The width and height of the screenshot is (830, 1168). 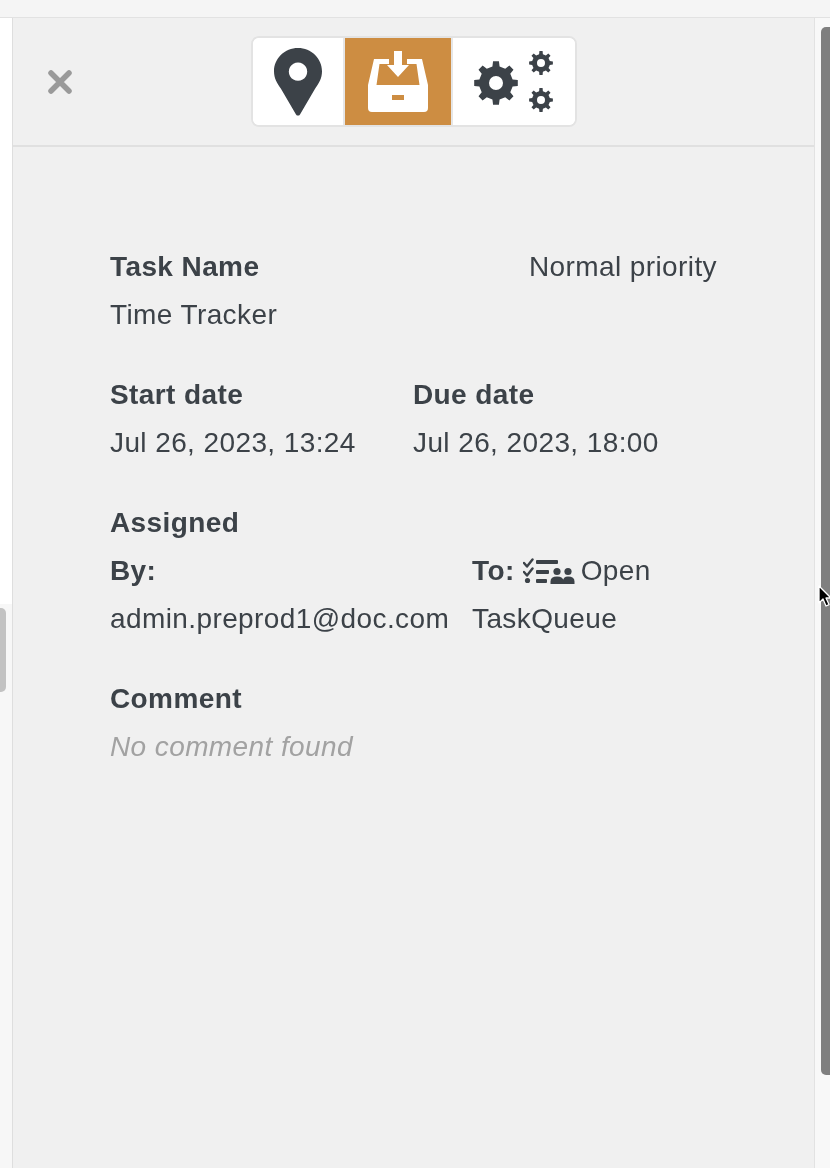 I want to click on date-value: Jul 26, 2023, 13:24, so click(x=233, y=443).